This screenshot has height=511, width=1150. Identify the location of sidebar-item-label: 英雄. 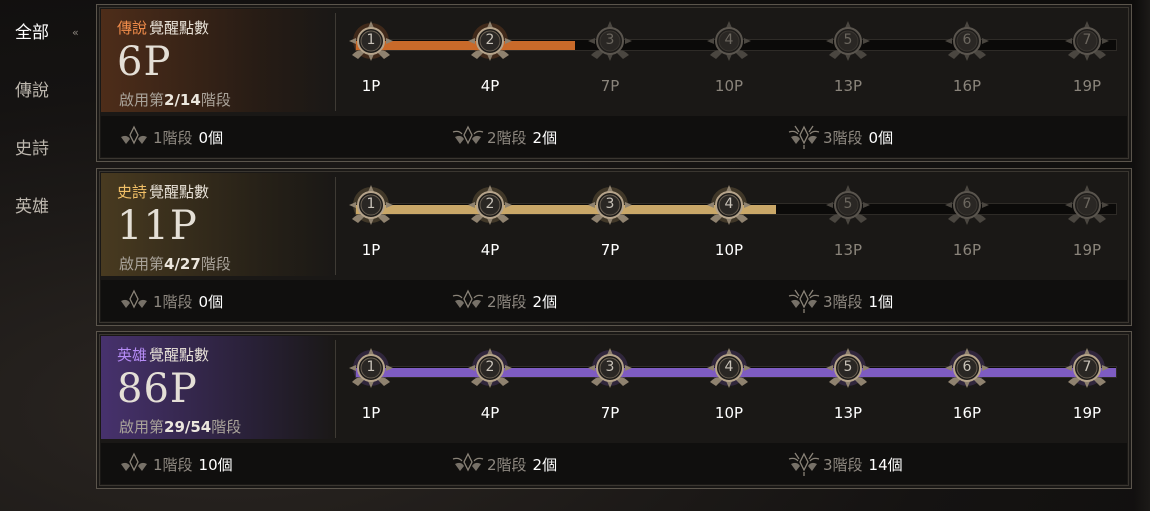
(32, 207).